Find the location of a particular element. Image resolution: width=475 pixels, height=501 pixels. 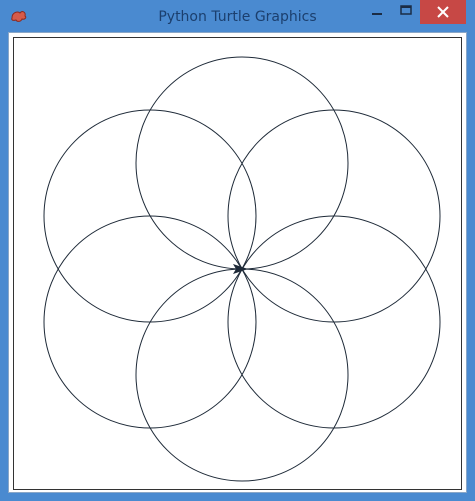

minimize-button is located at coordinates (377, 11).